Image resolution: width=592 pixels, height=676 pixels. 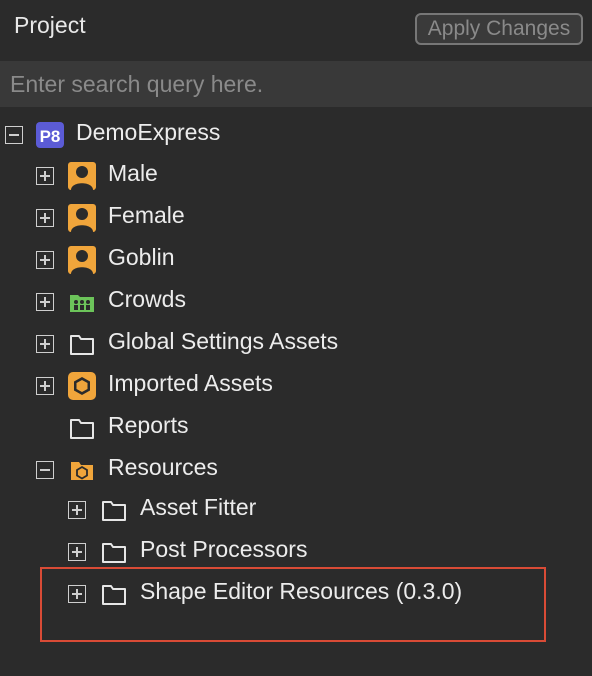 I want to click on panel-header: Project Apply Changes, so click(x=296, y=30).